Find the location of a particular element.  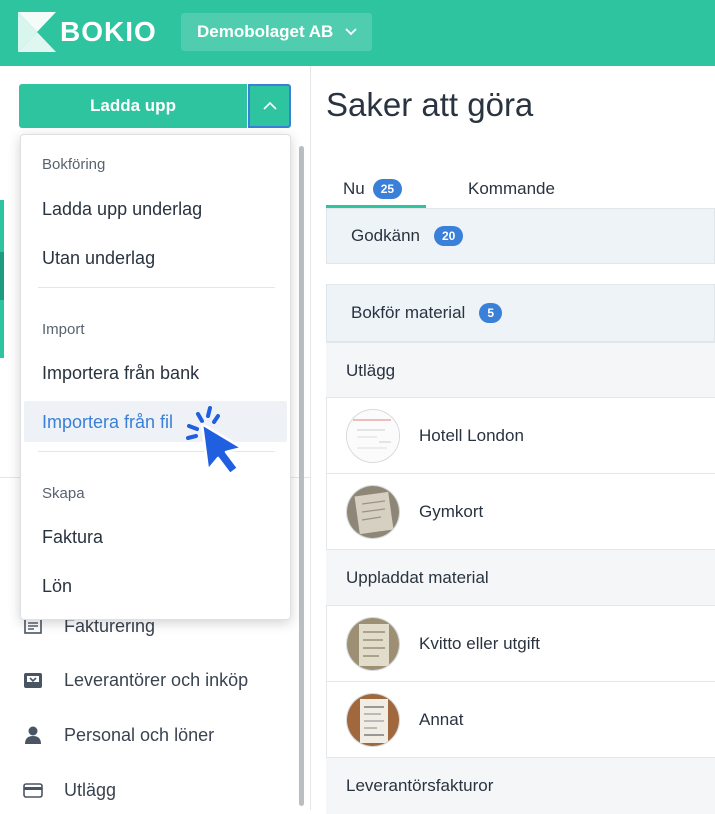

list-item: Annat is located at coordinates (520, 719).